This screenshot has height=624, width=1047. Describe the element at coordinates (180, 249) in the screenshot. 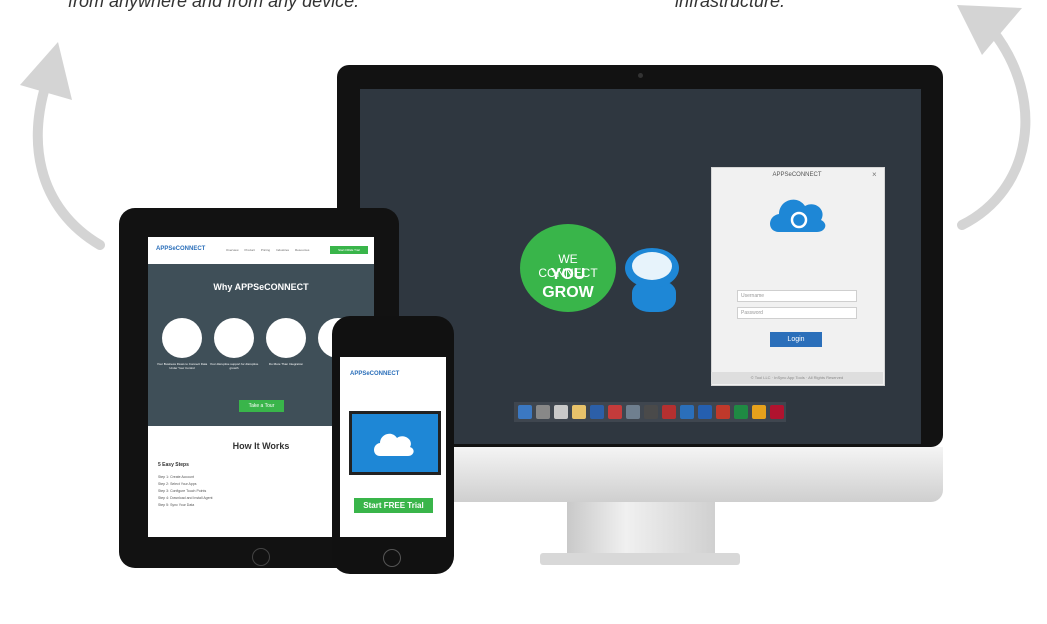

I see `site-logo: APPSeCONNECT` at that location.